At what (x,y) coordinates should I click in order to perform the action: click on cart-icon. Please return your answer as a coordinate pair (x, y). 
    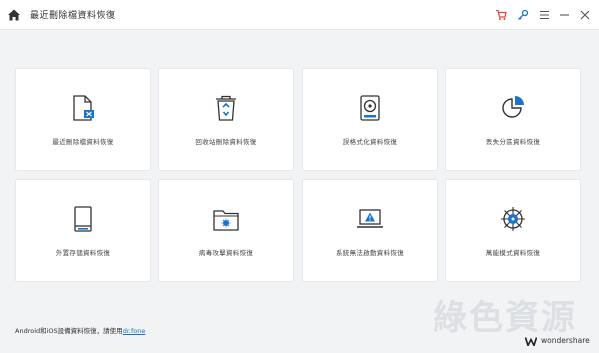
    Looking at the image, I should click on (500, 14).